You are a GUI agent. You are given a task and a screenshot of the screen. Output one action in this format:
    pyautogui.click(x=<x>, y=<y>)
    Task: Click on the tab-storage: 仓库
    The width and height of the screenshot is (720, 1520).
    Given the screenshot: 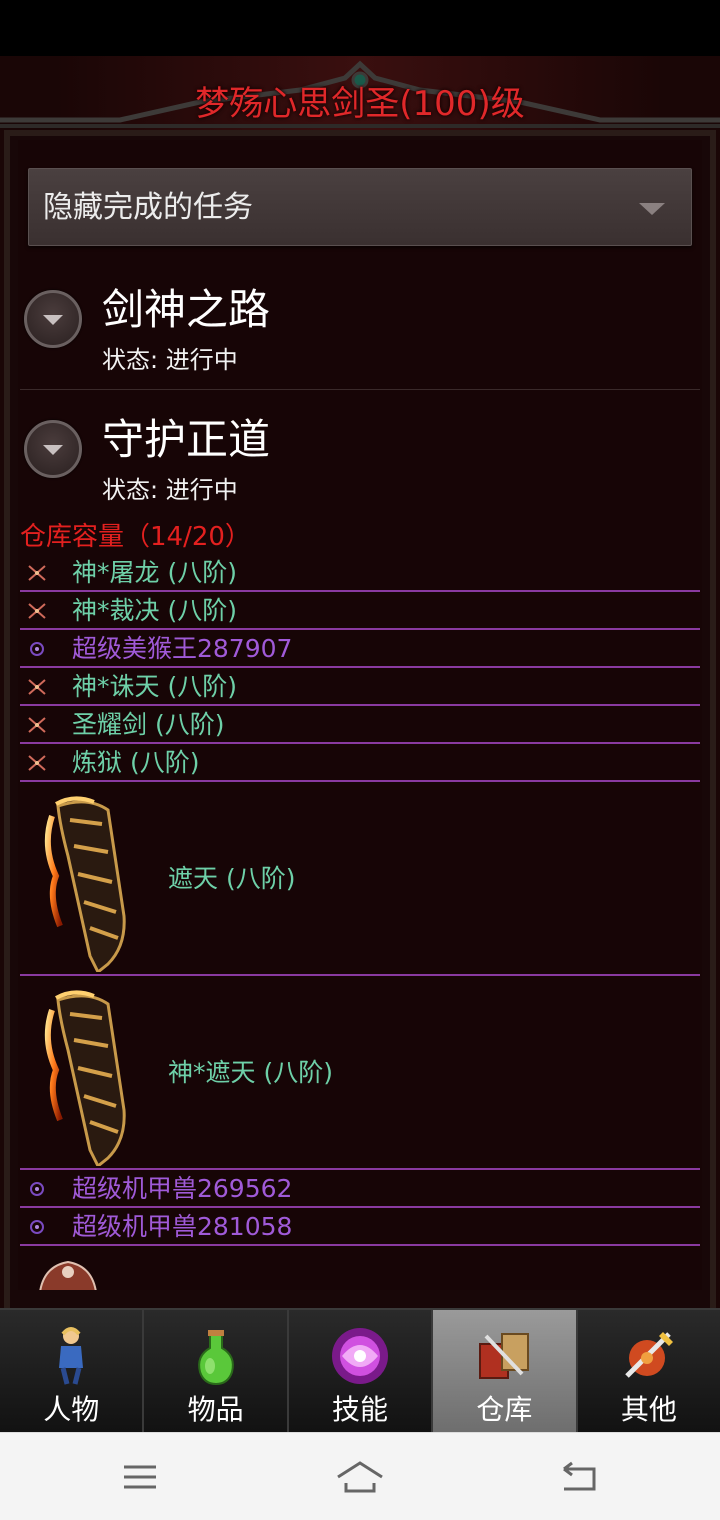 What is the action you would take?
    pyautogui.click(x=505, y=1370)
    